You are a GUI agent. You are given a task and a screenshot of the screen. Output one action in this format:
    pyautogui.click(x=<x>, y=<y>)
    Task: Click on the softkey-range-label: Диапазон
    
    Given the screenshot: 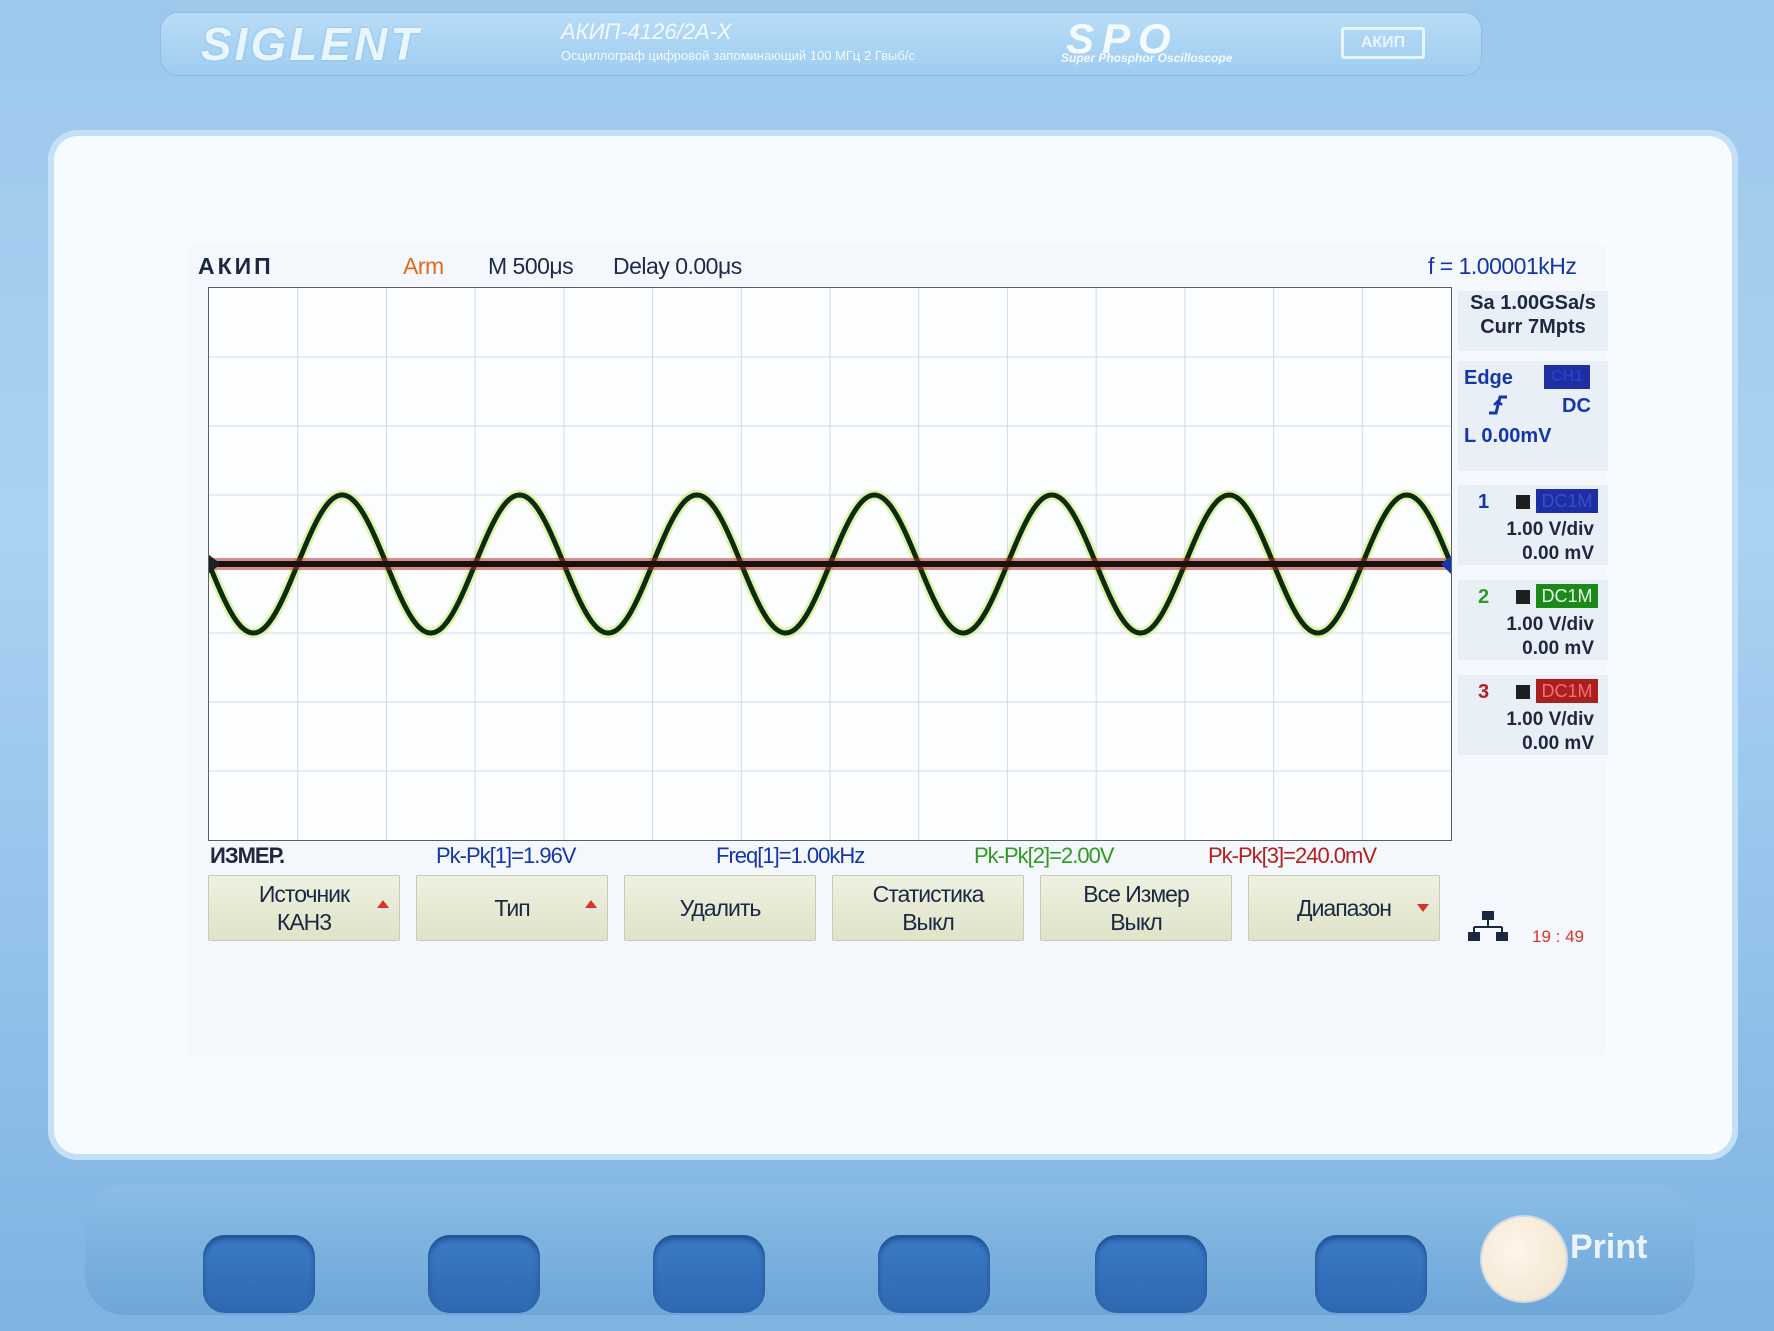 What is the action you would take?
    pyautogui.click(x=1344, y=908)
    